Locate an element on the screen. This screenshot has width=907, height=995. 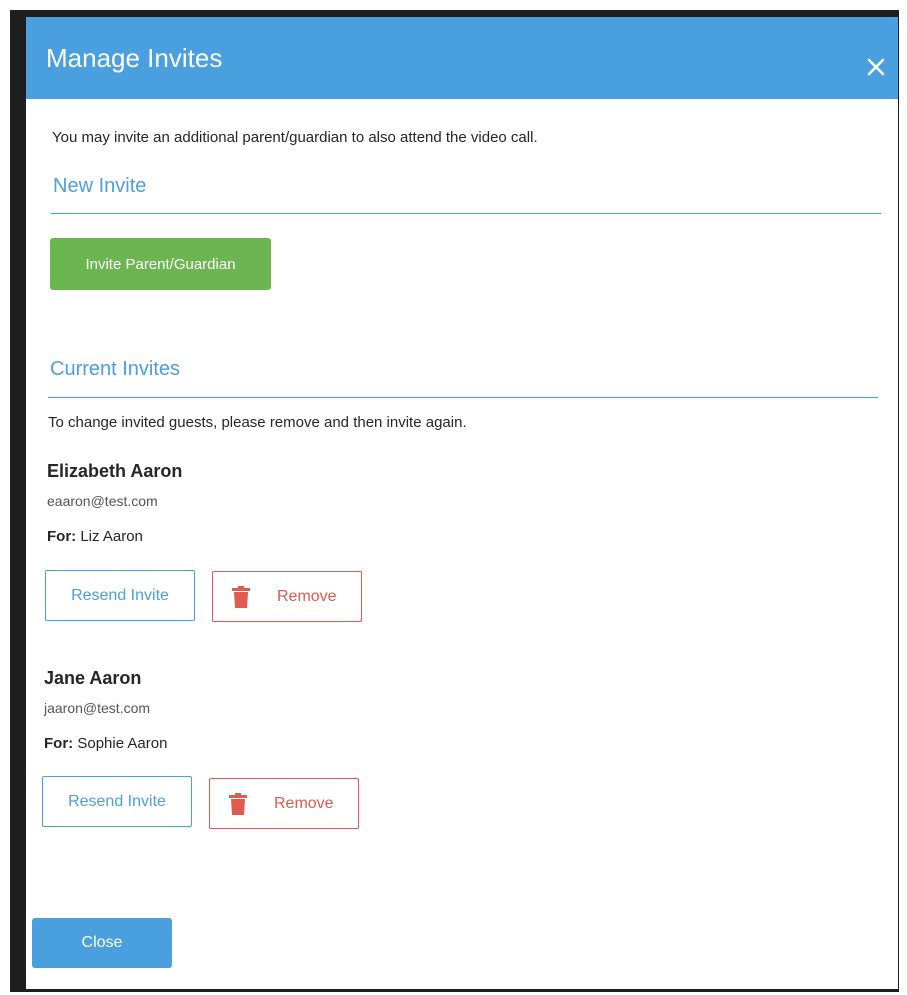
current-invites-divider is located at coordinates (463, 397).